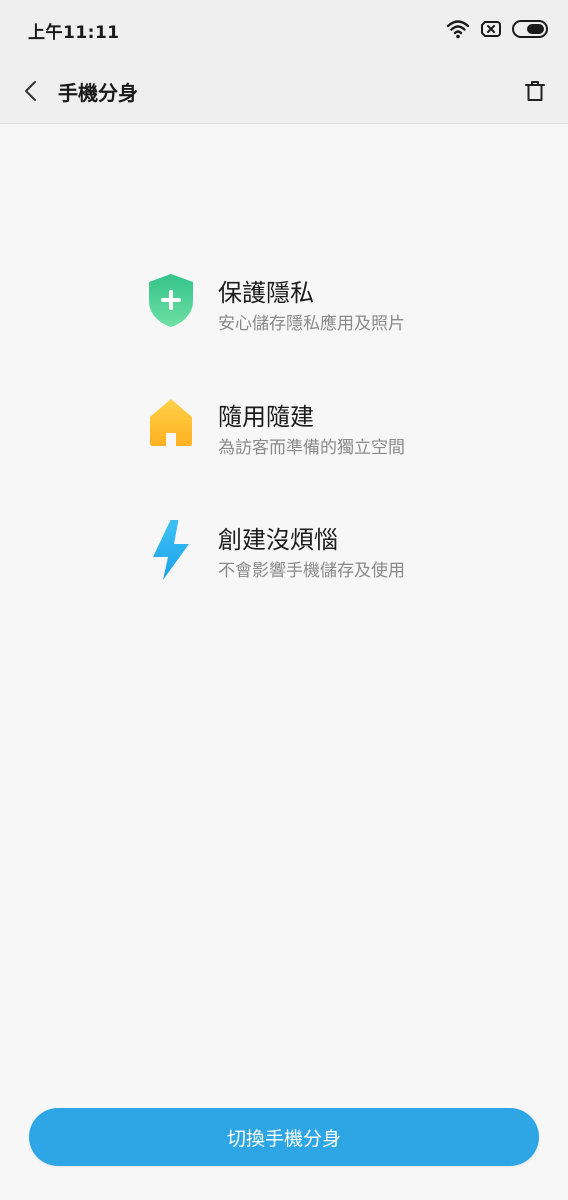 This screenshot has height=1200, width=568. I want to click on chevron-left-icon, so click(30, 91).